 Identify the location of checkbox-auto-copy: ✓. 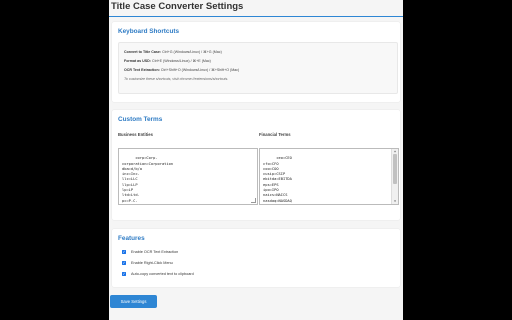
(124, 274).